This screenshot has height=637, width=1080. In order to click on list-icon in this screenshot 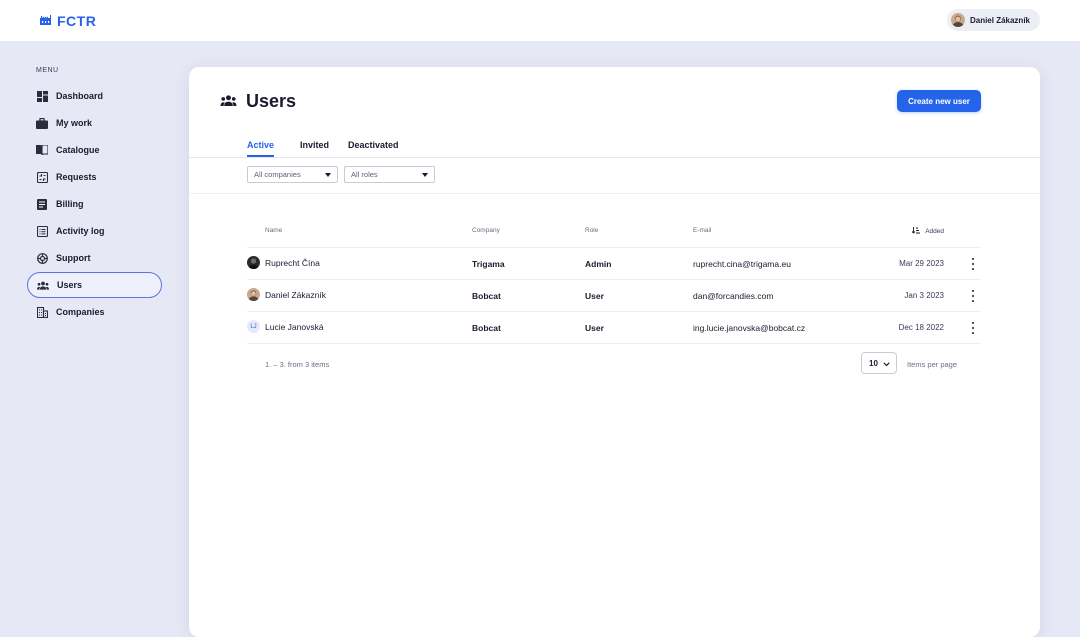, I will do `click(42, 231)`.